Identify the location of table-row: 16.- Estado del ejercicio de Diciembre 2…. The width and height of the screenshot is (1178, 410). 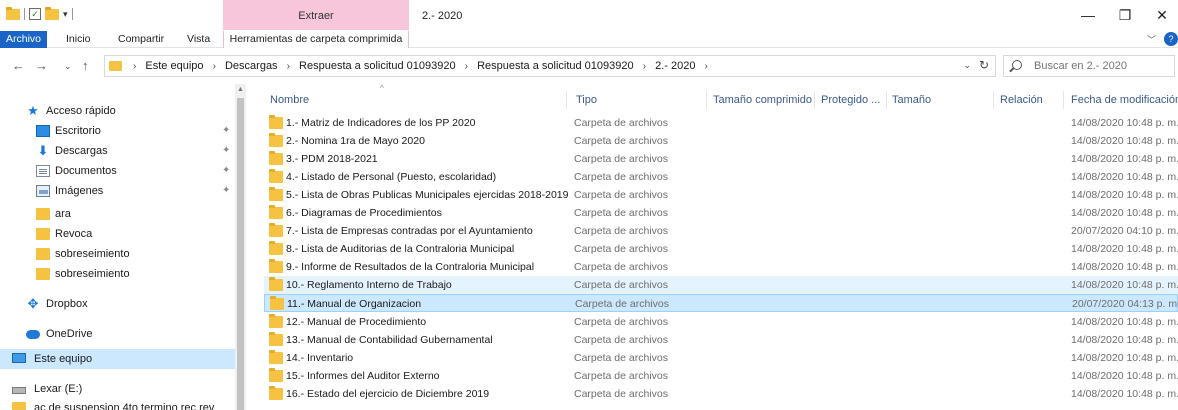
(721, 394).